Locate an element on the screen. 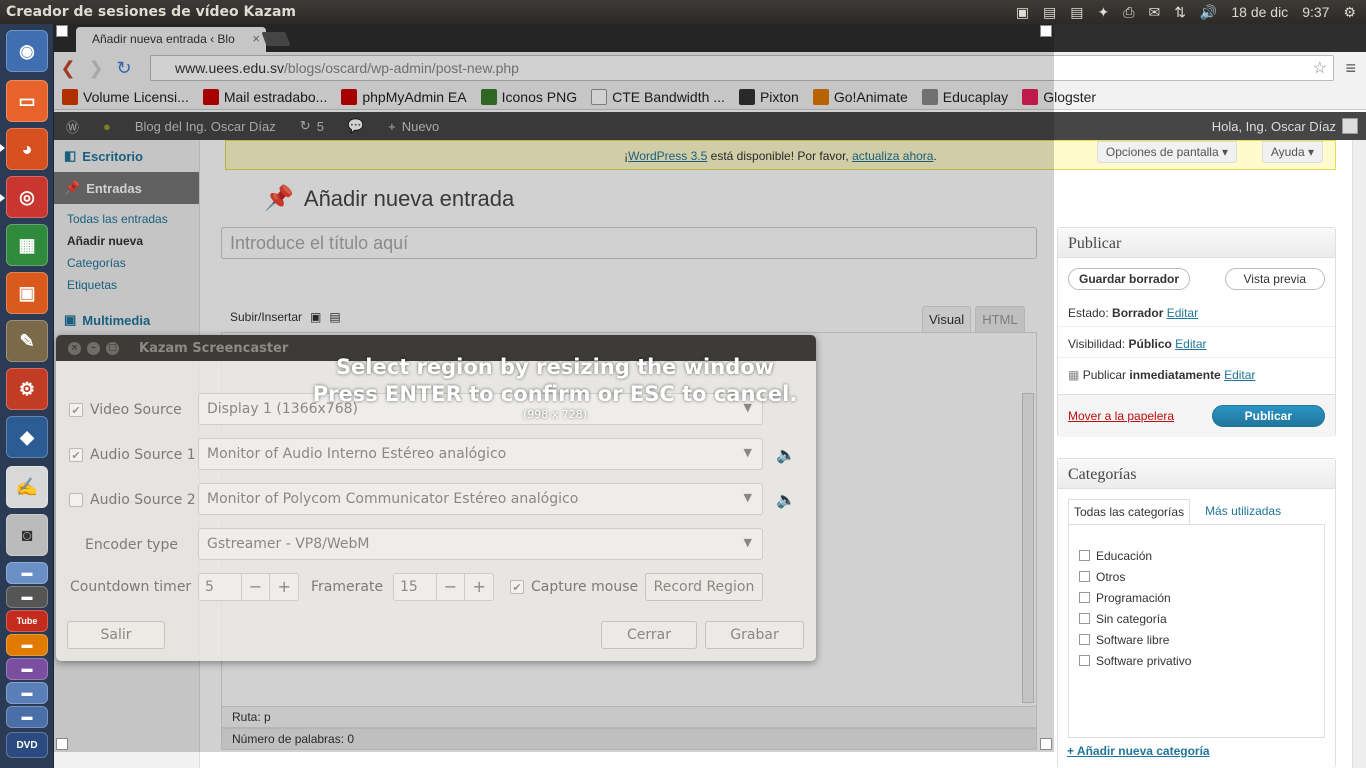  chrome-menu-icon: ≡ is located at coordinates (1350, 68).